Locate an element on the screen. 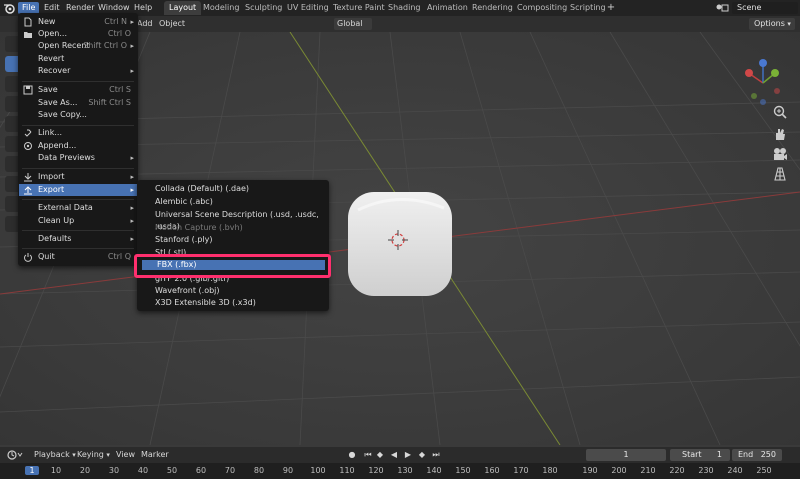 This screenshot has width=800, height=479. tab-layout: Layout is located at coordinates (183, 8).